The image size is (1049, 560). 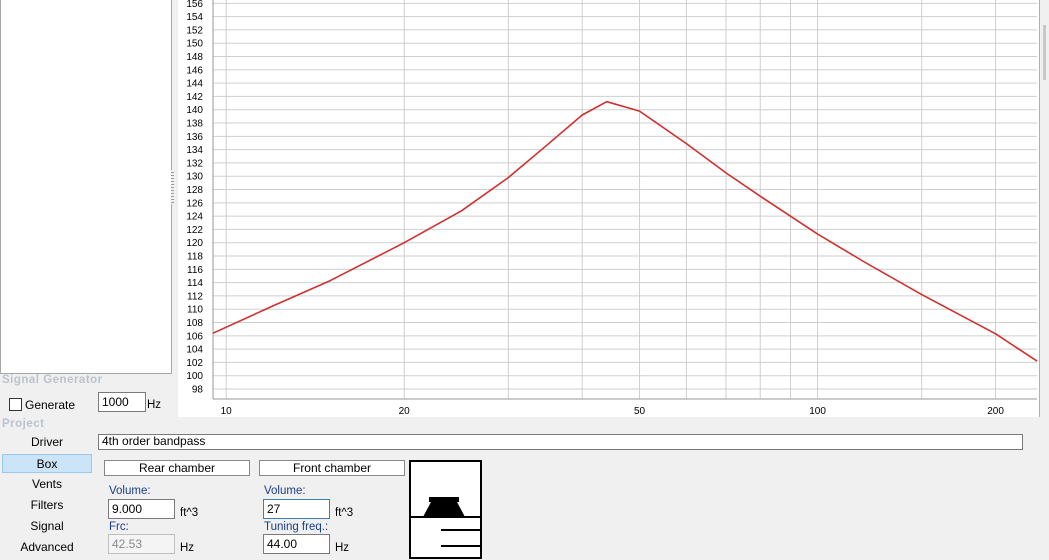 I want to click on front-volume-unit: ft^3, so click(x=344, y=513).